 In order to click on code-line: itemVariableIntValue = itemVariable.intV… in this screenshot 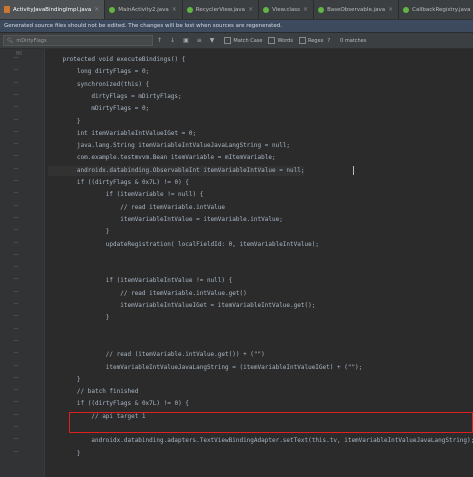, I will do `click(165, 219)`.